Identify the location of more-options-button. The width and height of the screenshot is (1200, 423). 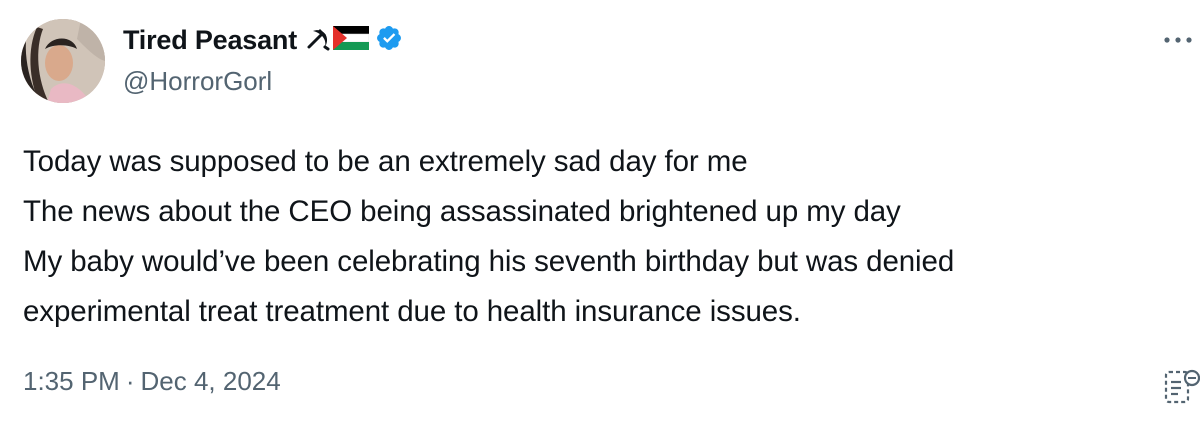
(1178, 40).